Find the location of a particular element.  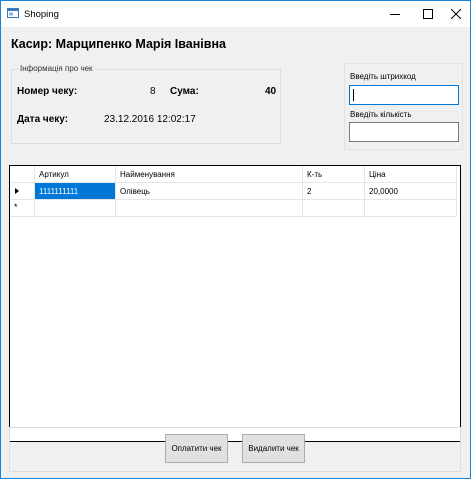

maximize-button is located at coordinates (428, 14).